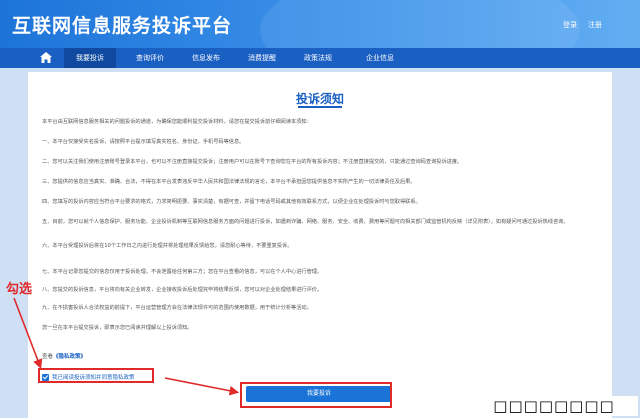  Describe the element at coordinates (319, 99) in the screenshot. I see `notice-title: 投诉须知` at that location.